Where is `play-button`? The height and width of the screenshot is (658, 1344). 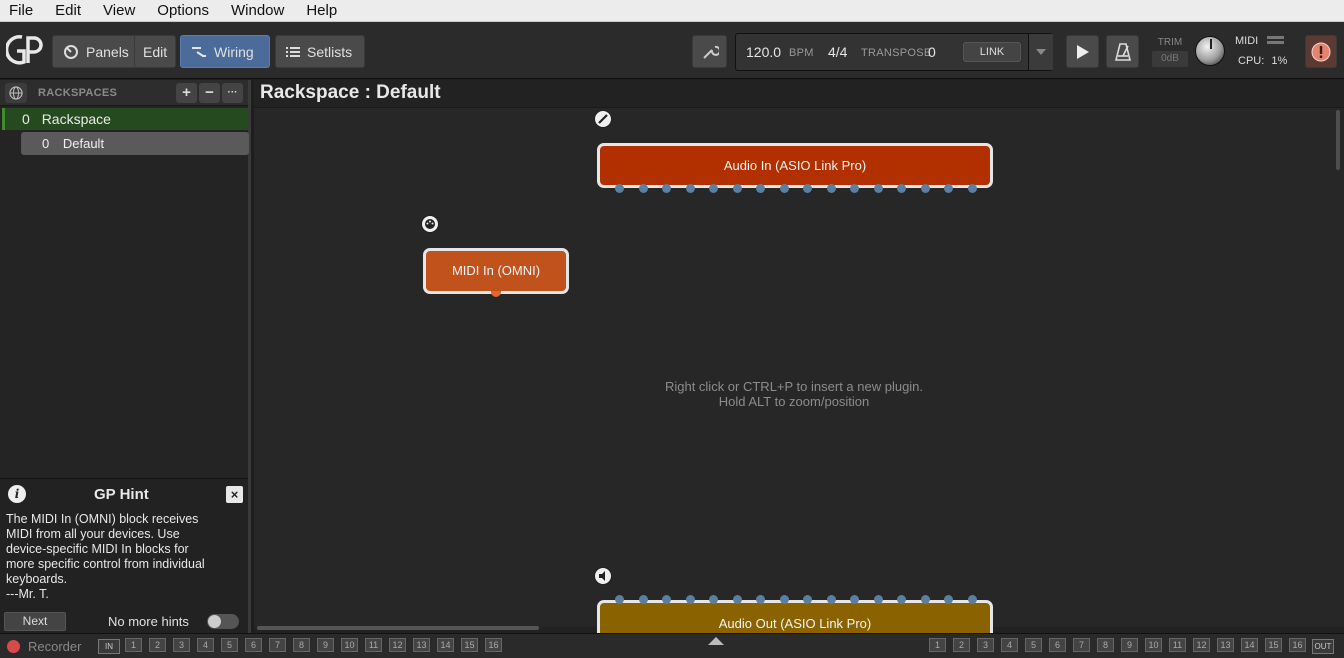
play-button is located at coordinates (1082, 51).